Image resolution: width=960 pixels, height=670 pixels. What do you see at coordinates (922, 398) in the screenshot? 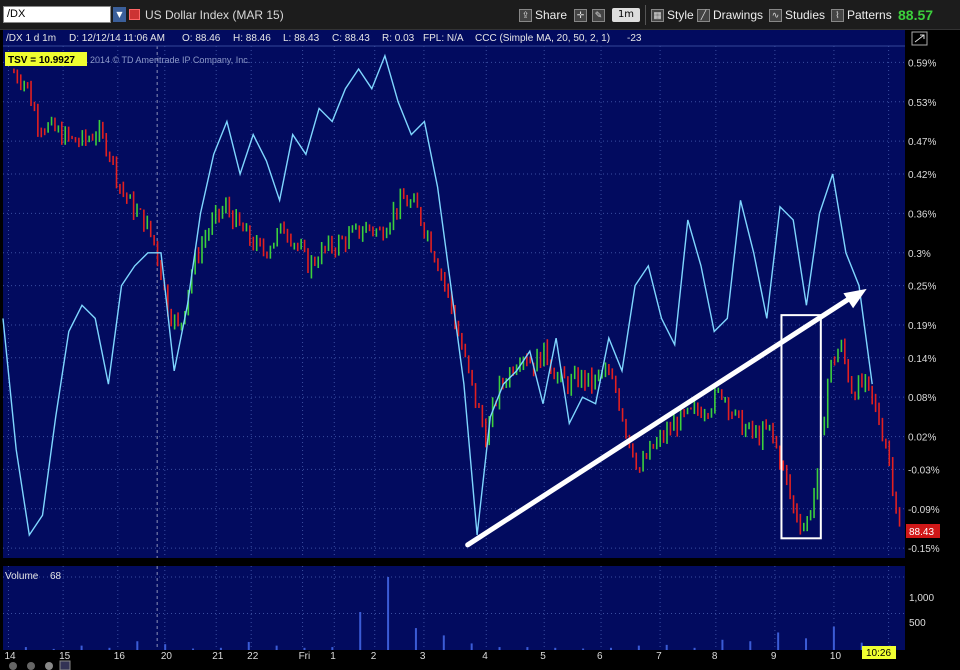
I see `y-tick-label: 0.08%` at bounding box center [922, 398].